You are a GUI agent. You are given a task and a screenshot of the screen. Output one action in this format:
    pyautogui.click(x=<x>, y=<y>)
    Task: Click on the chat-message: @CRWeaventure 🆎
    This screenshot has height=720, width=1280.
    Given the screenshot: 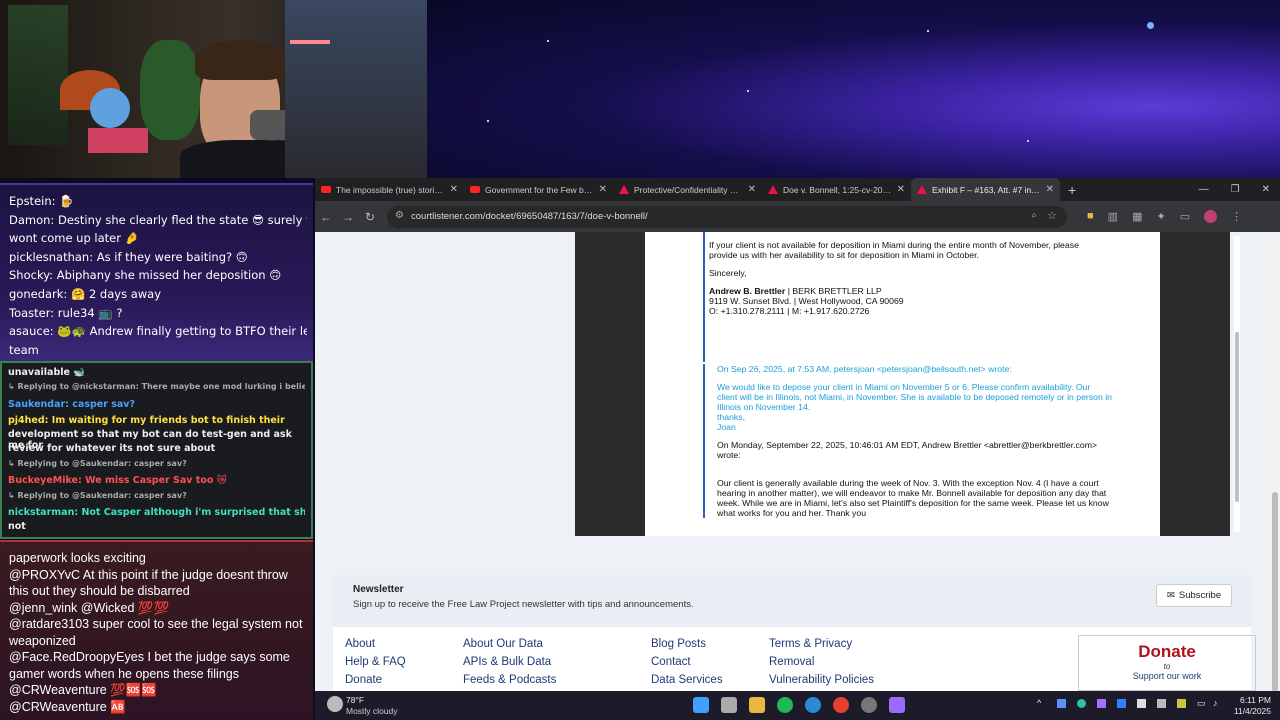 What is the action you would take?
    pyautogui.click(x=67, y=706)
    